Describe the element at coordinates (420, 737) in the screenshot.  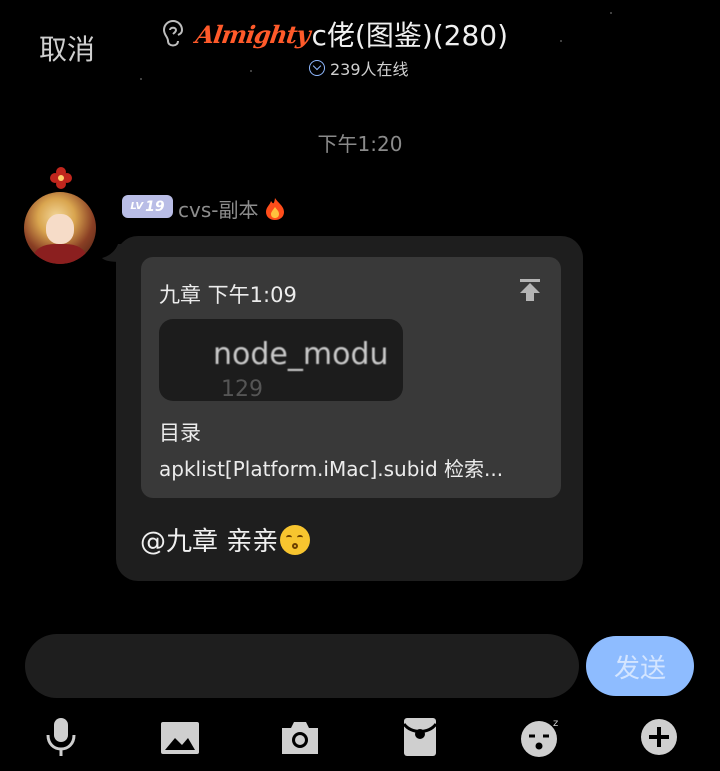
I see `red-packet-icon` at that location.